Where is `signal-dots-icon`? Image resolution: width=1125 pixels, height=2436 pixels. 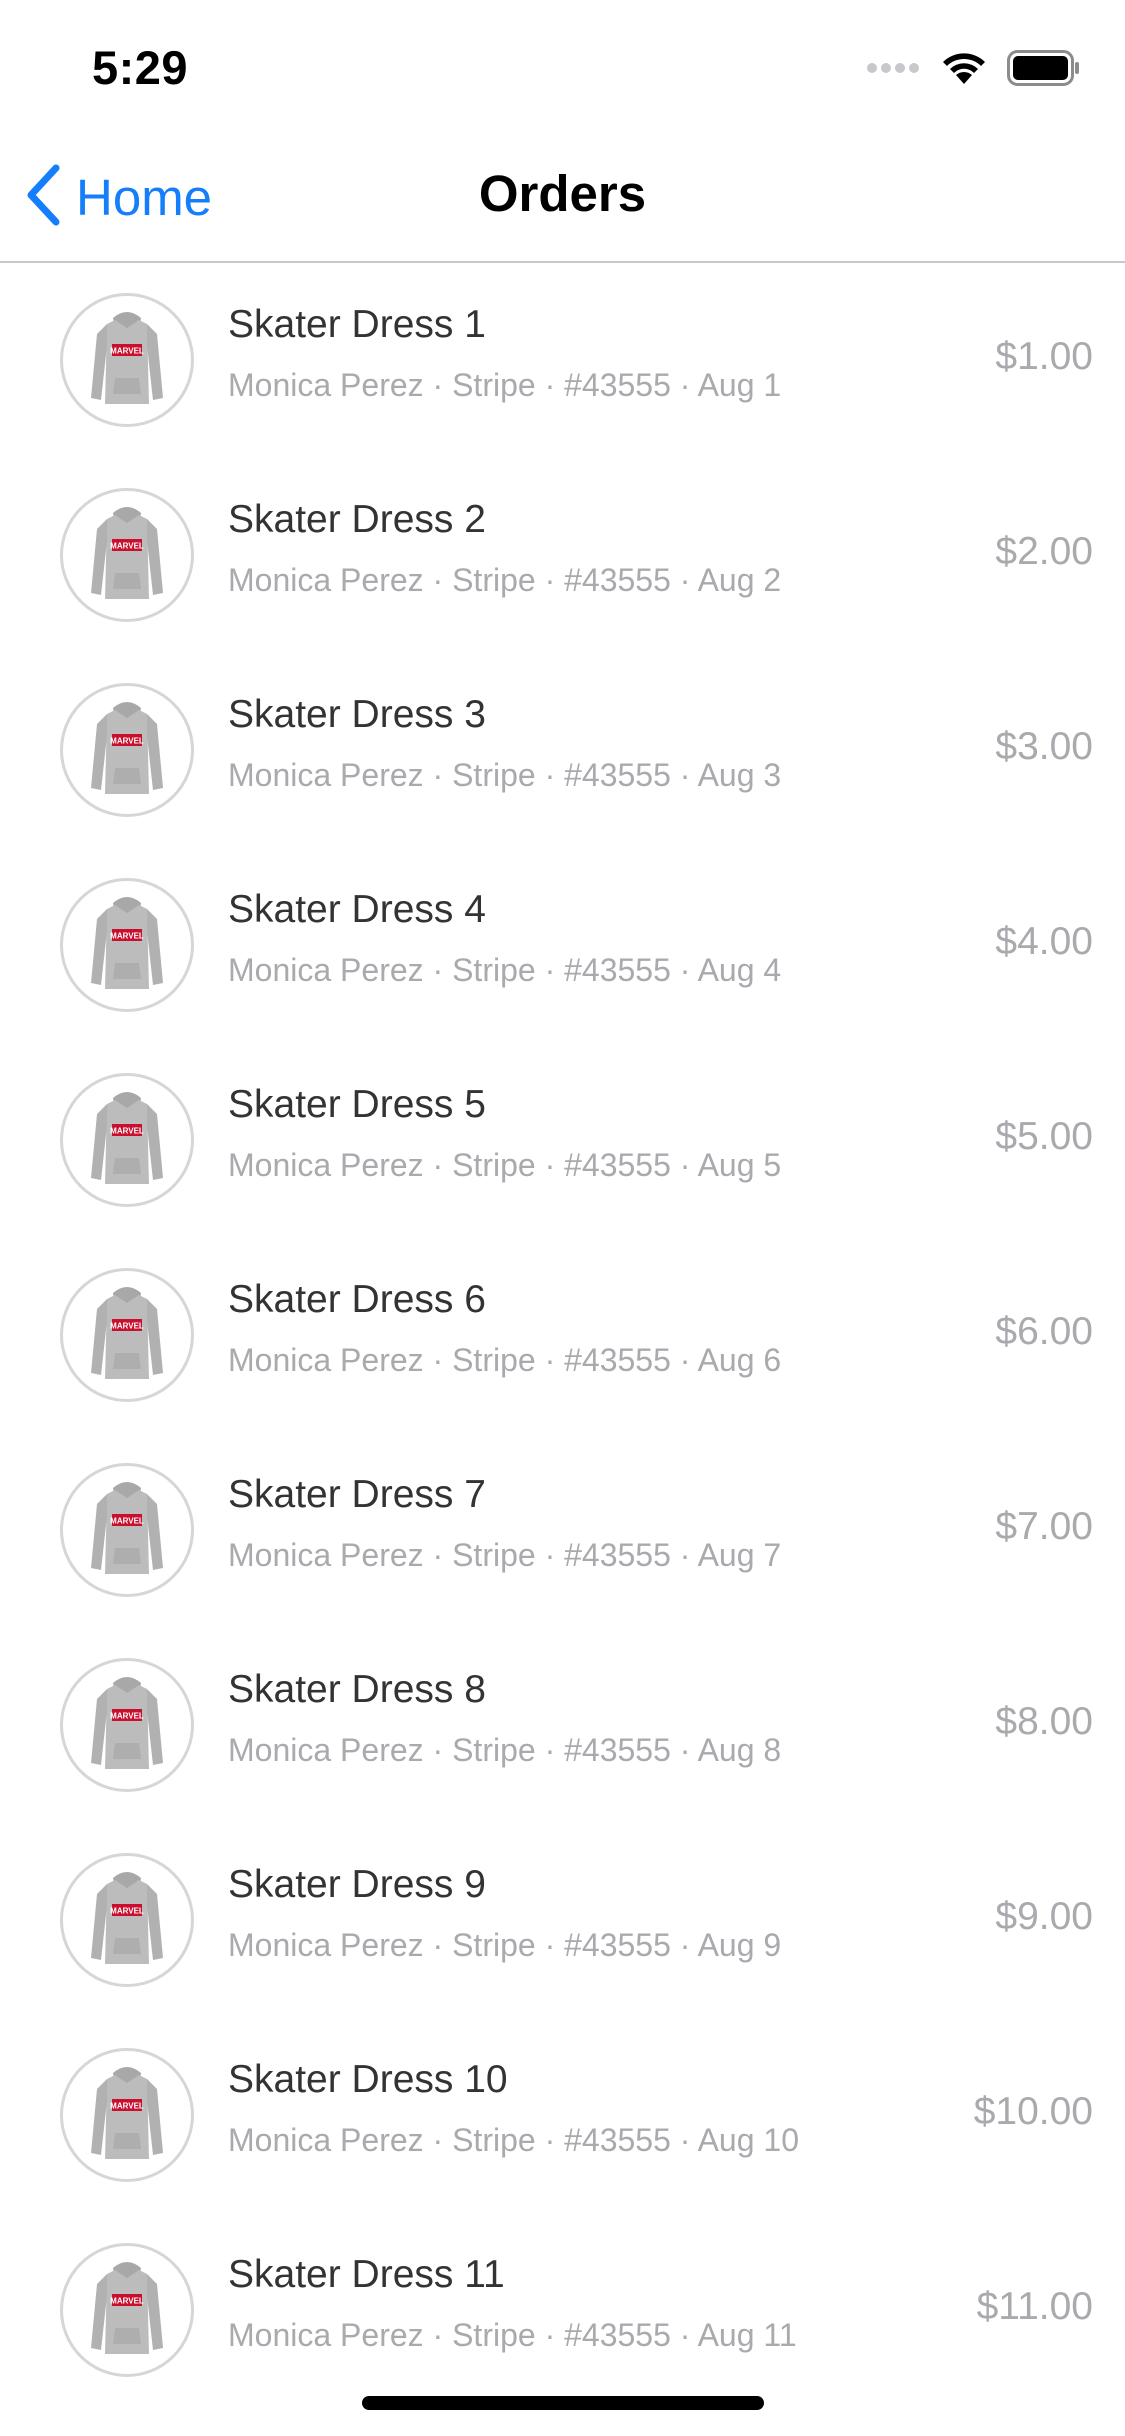
signal-dots-icon is located at coordinates (894, 70).